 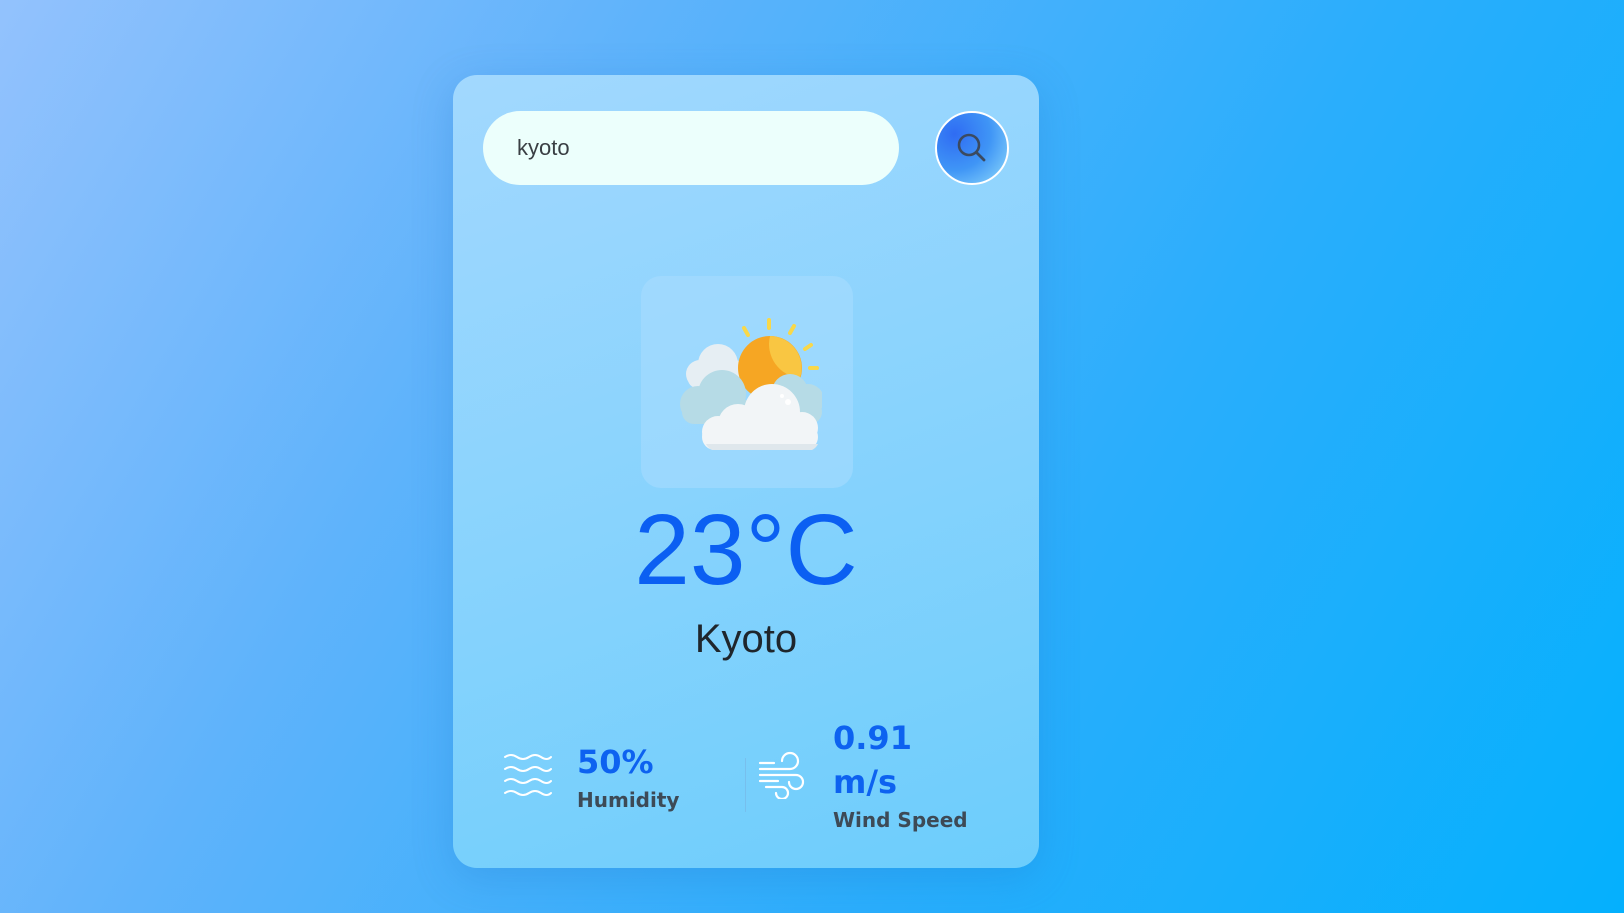 I want to click on search-button, so click(x=972, y=148).